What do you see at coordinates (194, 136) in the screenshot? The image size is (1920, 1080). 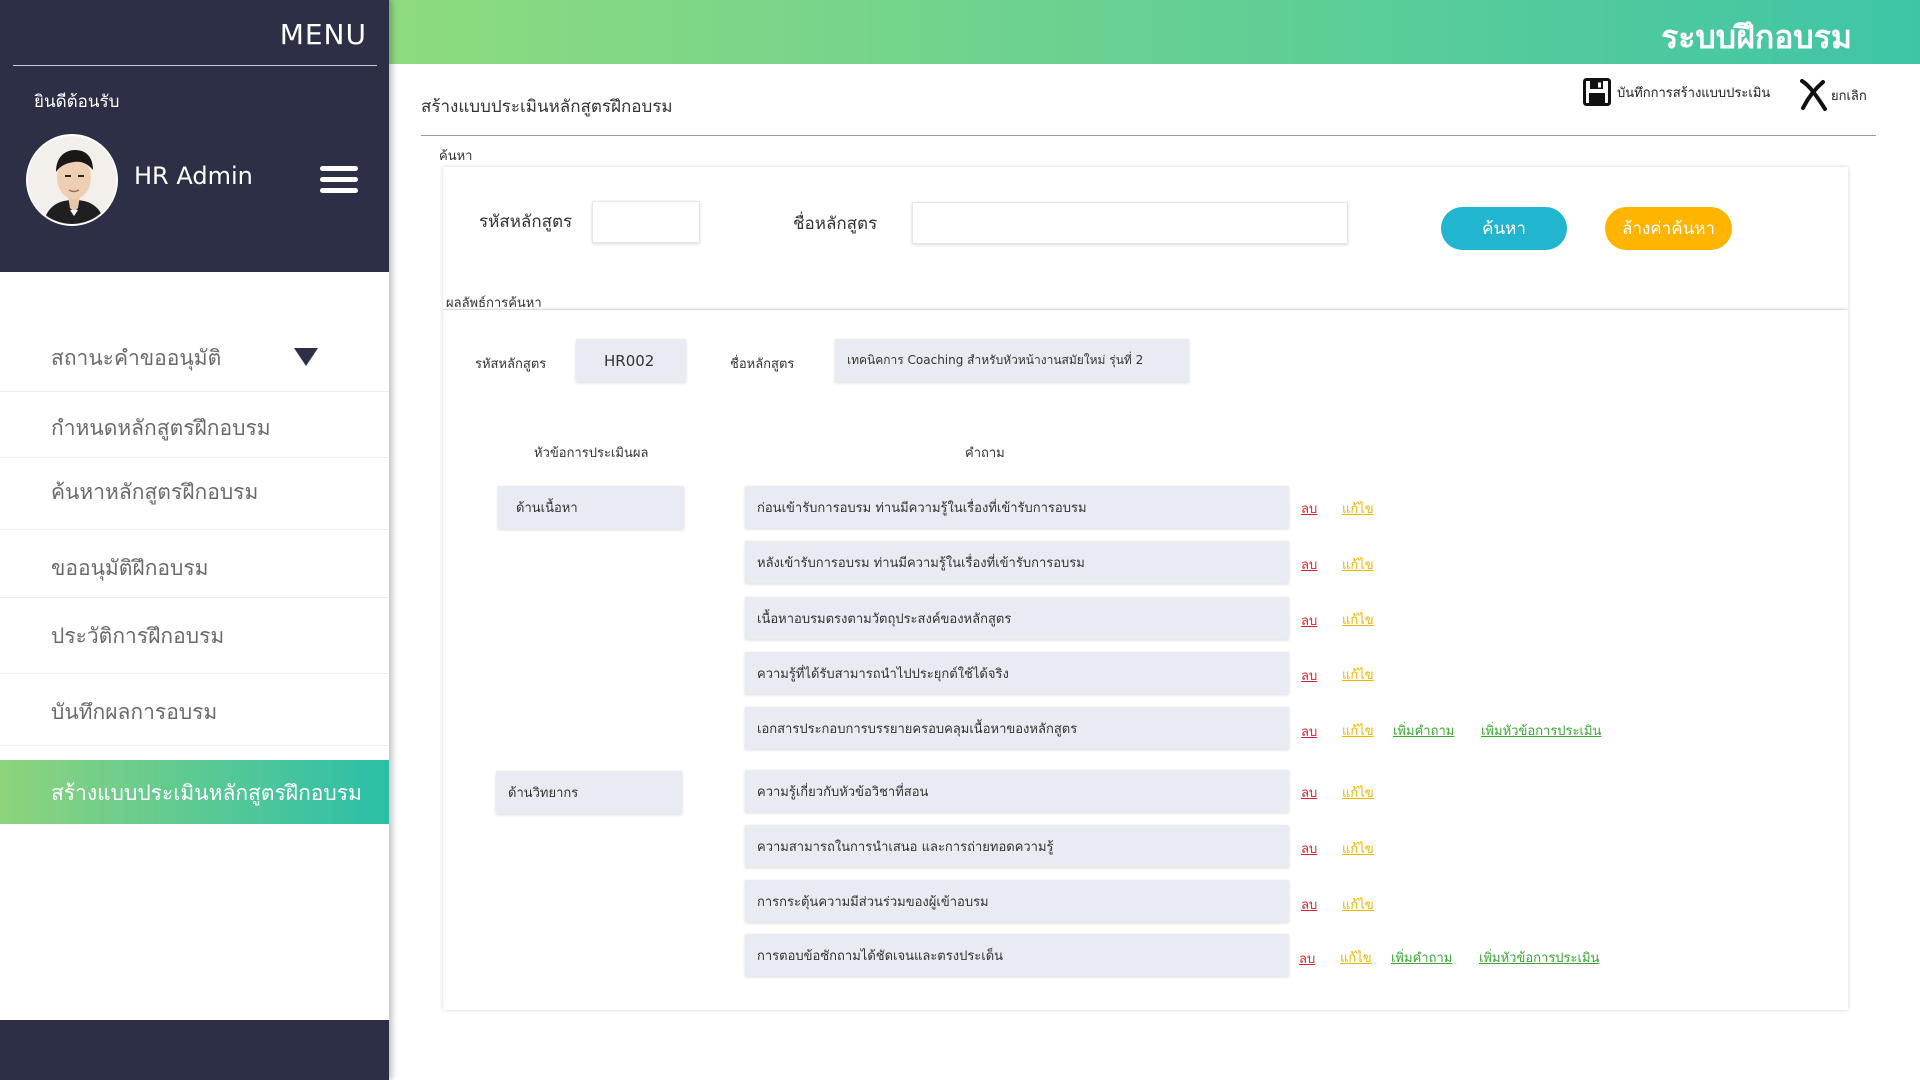 I see `sidebar-profile-panel: MENU ยินดีต้อนรับ HR Admin` at bounding box center [194, 136].